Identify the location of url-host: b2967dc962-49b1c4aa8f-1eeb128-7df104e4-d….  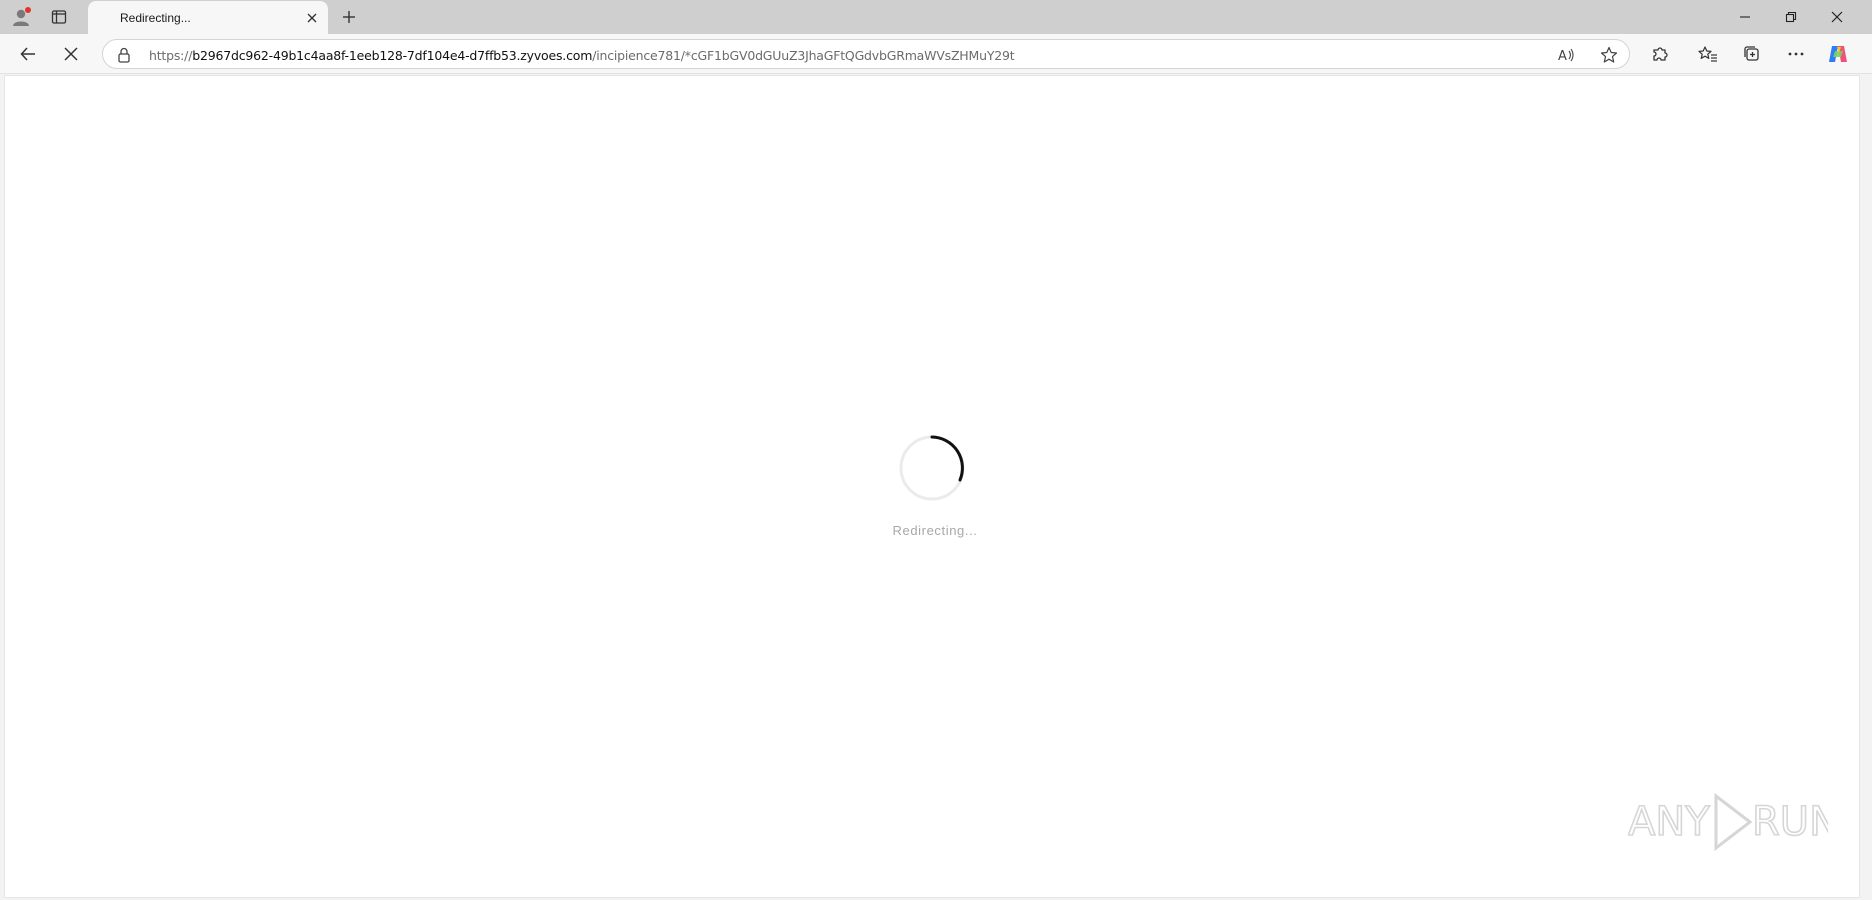
(392, 55).